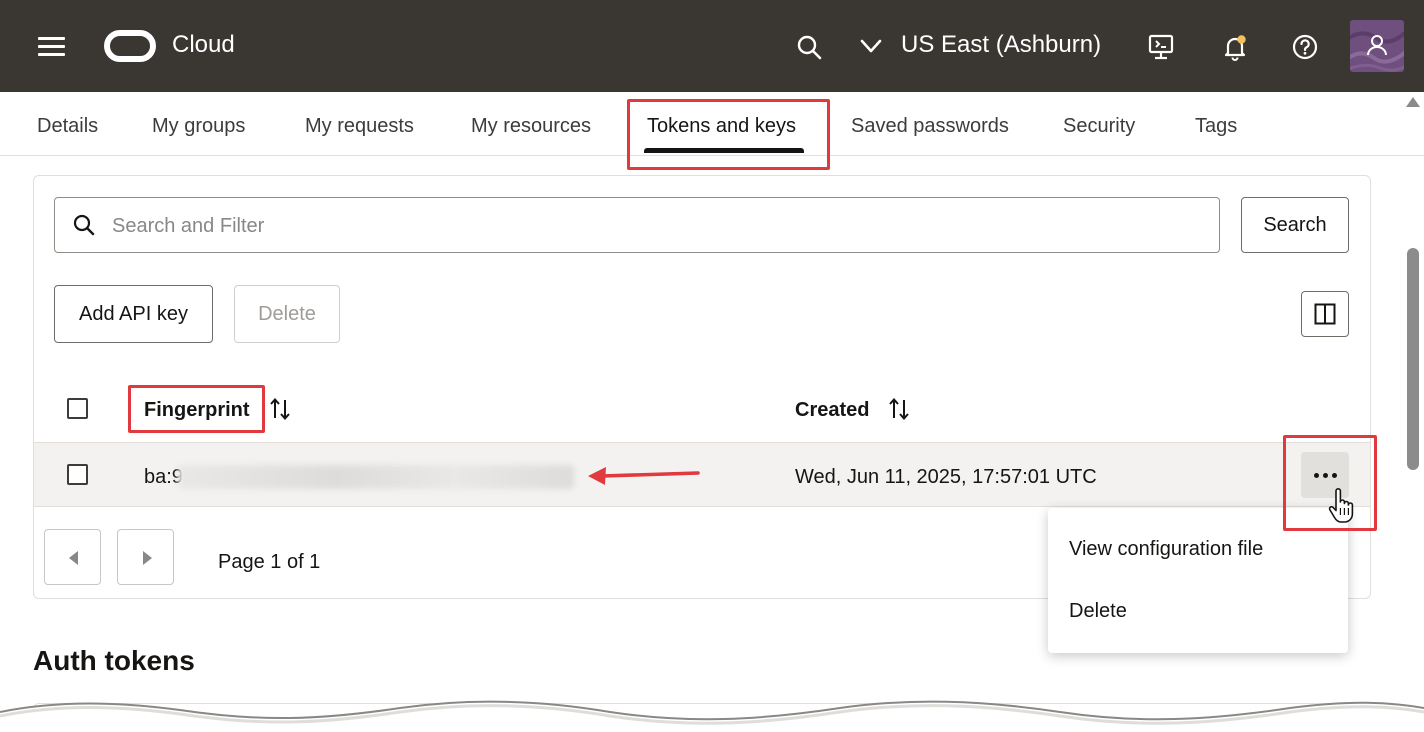 The height and width of the screenshot is (732, 1424). Describe the element at coordinates (130, 46) in the screenshot. I see `oracle-logo` at that location.